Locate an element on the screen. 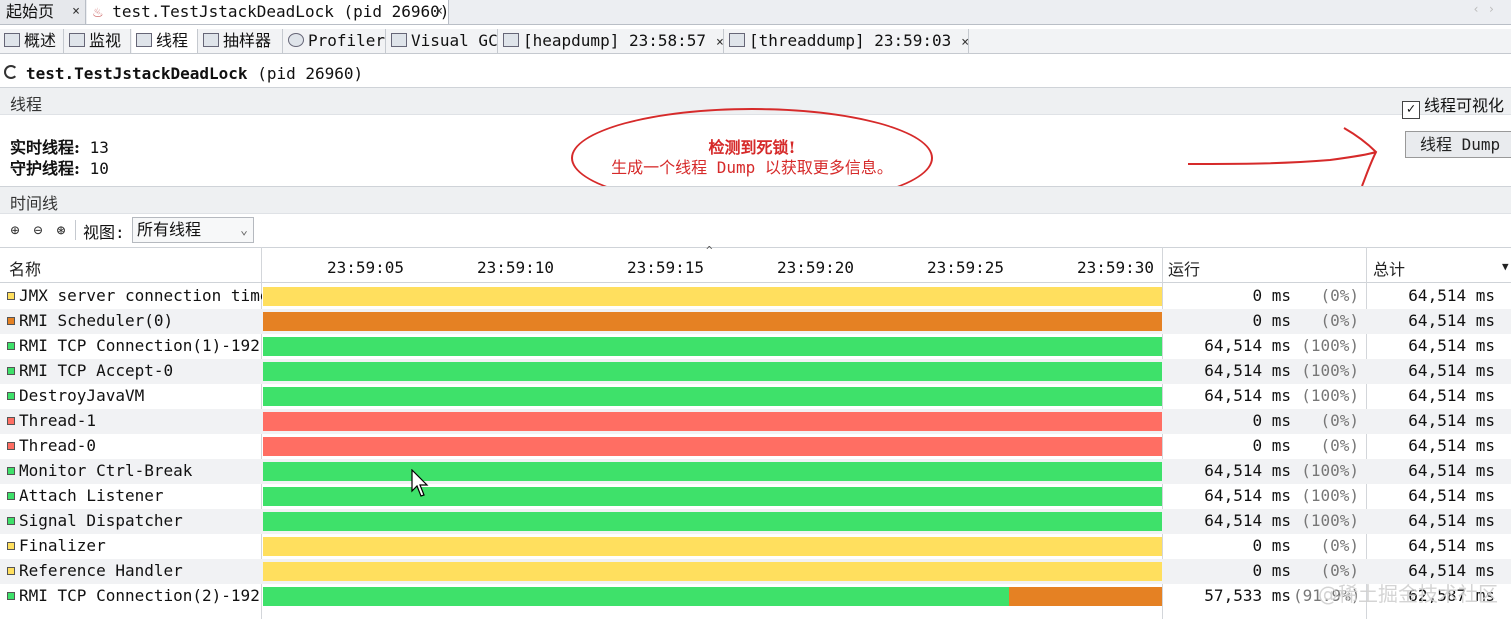 The width and height of the screenshot is (1511, 619). table-row: RMI TCP Accept-0 64,514 ms (100%) 64,514 ms is located at coordinates (755, 371).